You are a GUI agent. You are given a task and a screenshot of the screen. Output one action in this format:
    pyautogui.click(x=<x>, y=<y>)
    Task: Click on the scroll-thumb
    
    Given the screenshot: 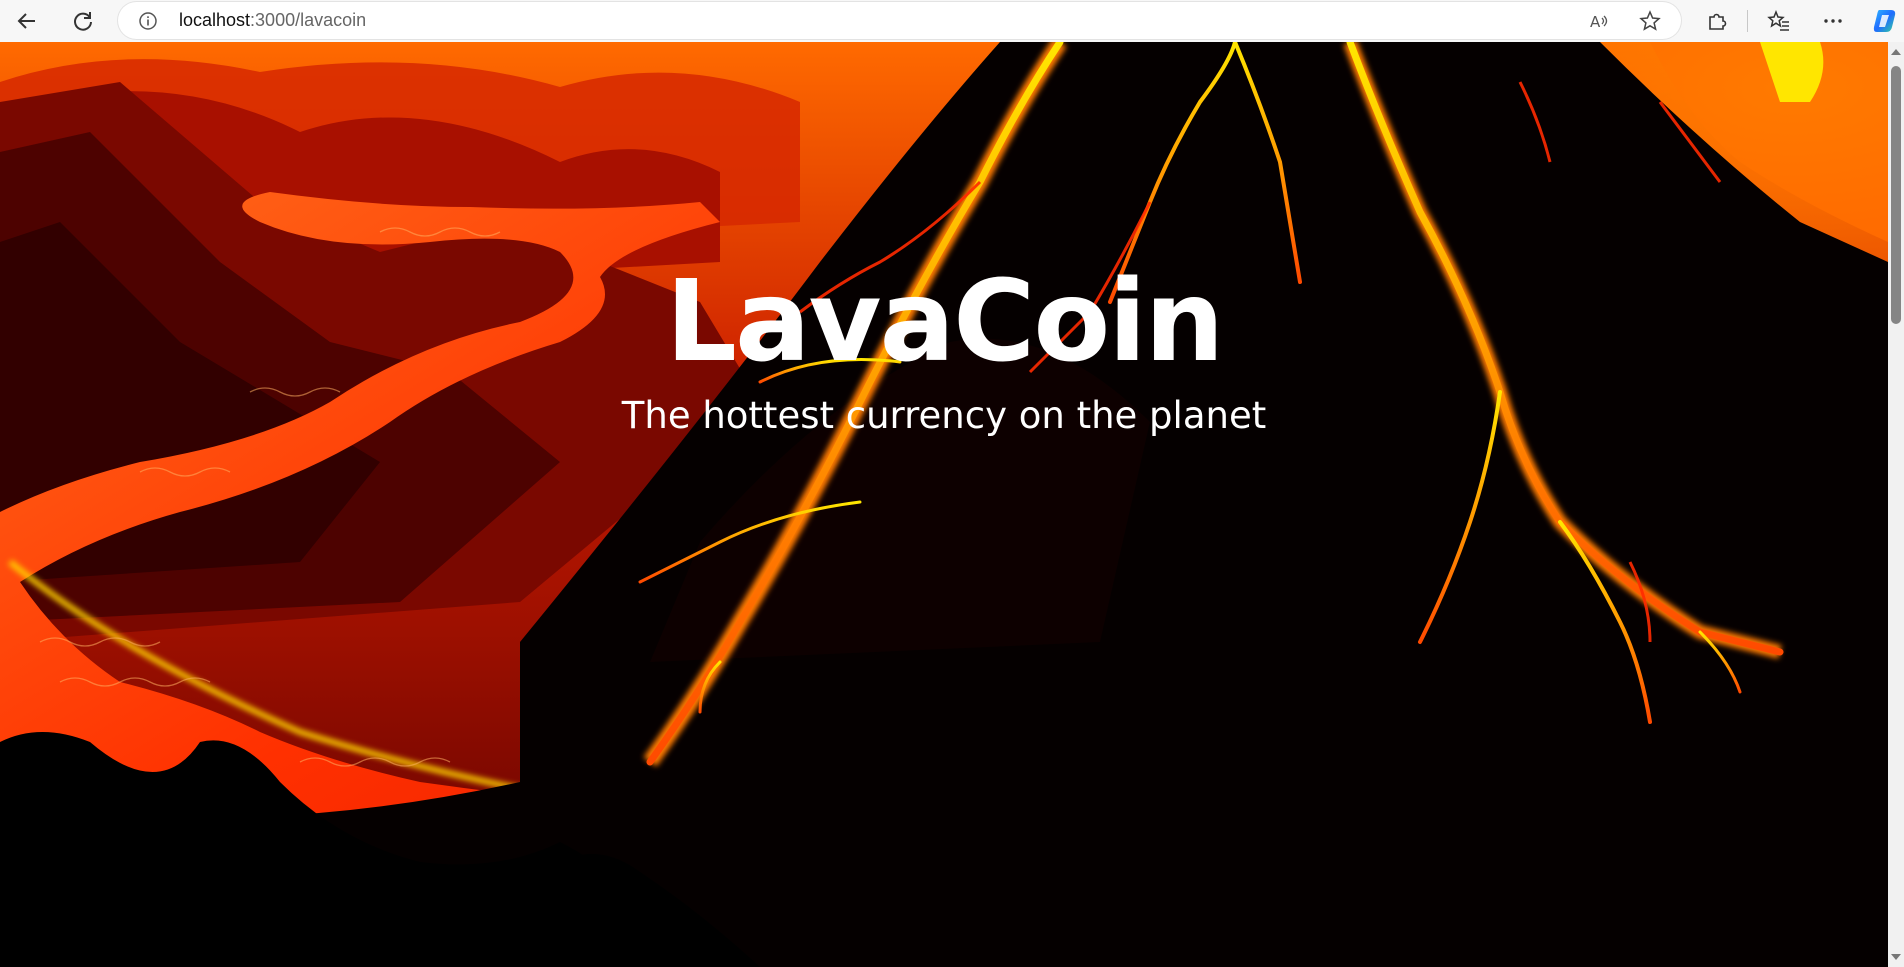 What is the action you would take?
    pyautogui.click(x=1896, y=195)
    